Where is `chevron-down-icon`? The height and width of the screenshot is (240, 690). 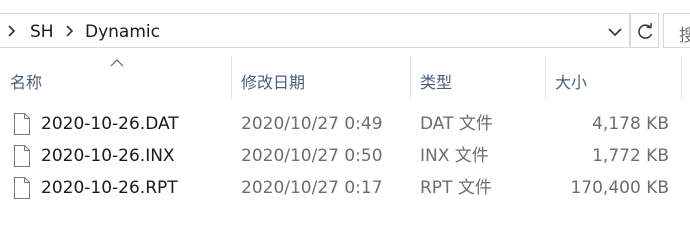
chevron-down-icon is located at coordinates (615, 32).